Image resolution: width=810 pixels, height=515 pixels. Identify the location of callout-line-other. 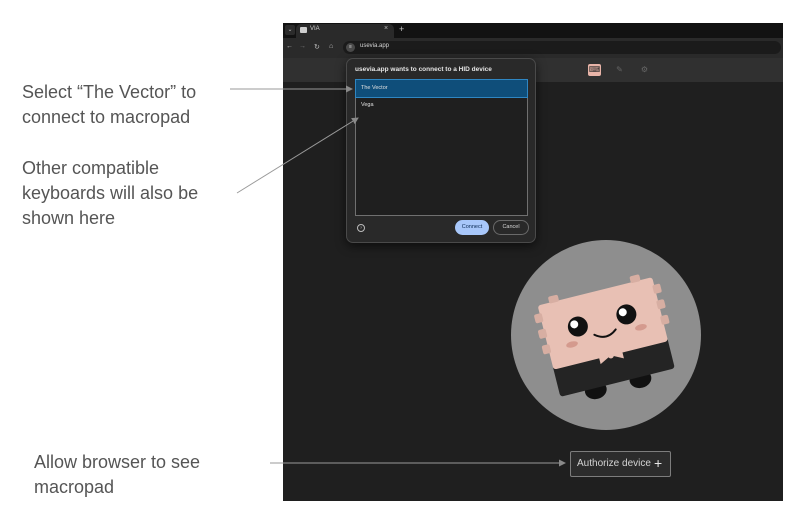
(297, 155).